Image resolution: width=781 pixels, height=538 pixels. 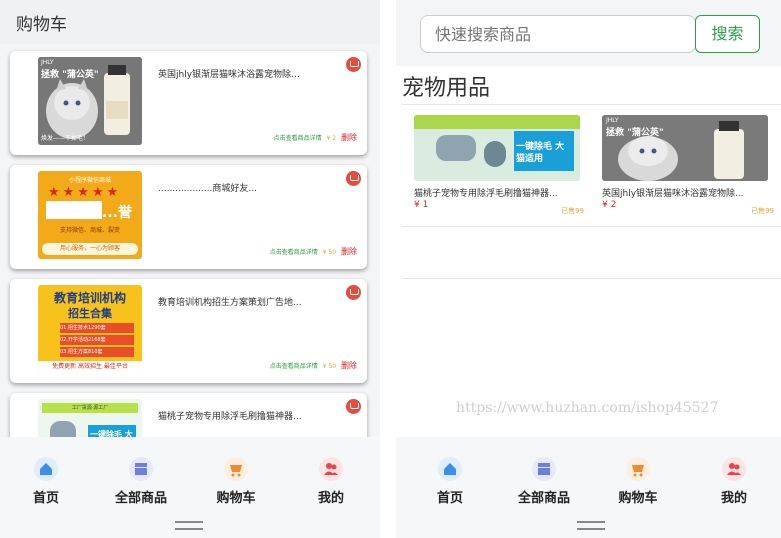 I want to click on thumb-top: 小程序微信商城, so click(x=89, y=180).